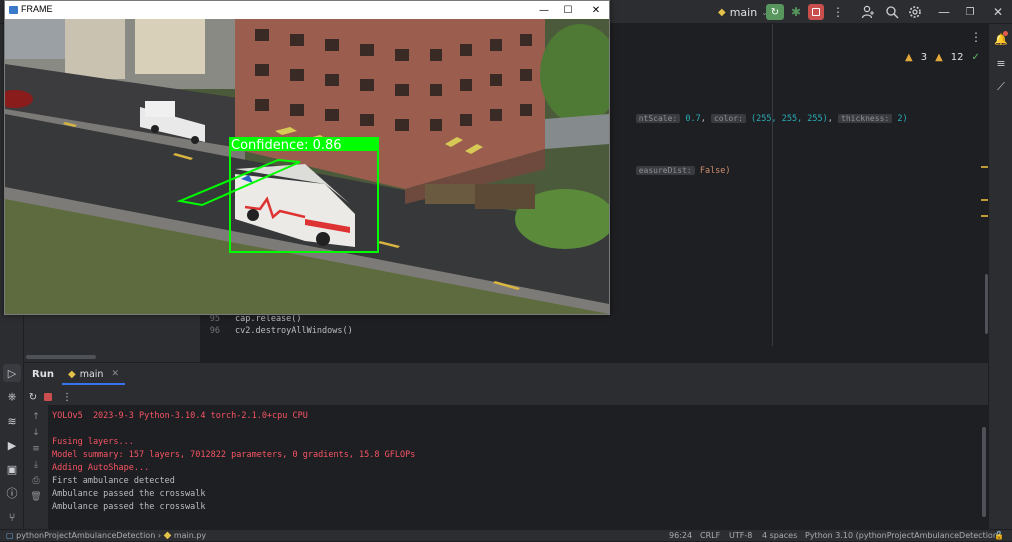  What do you see at coordinates (43, 374) in the screenshot?
I see `run-panel-title: Run` at bounding box center [43, 374].